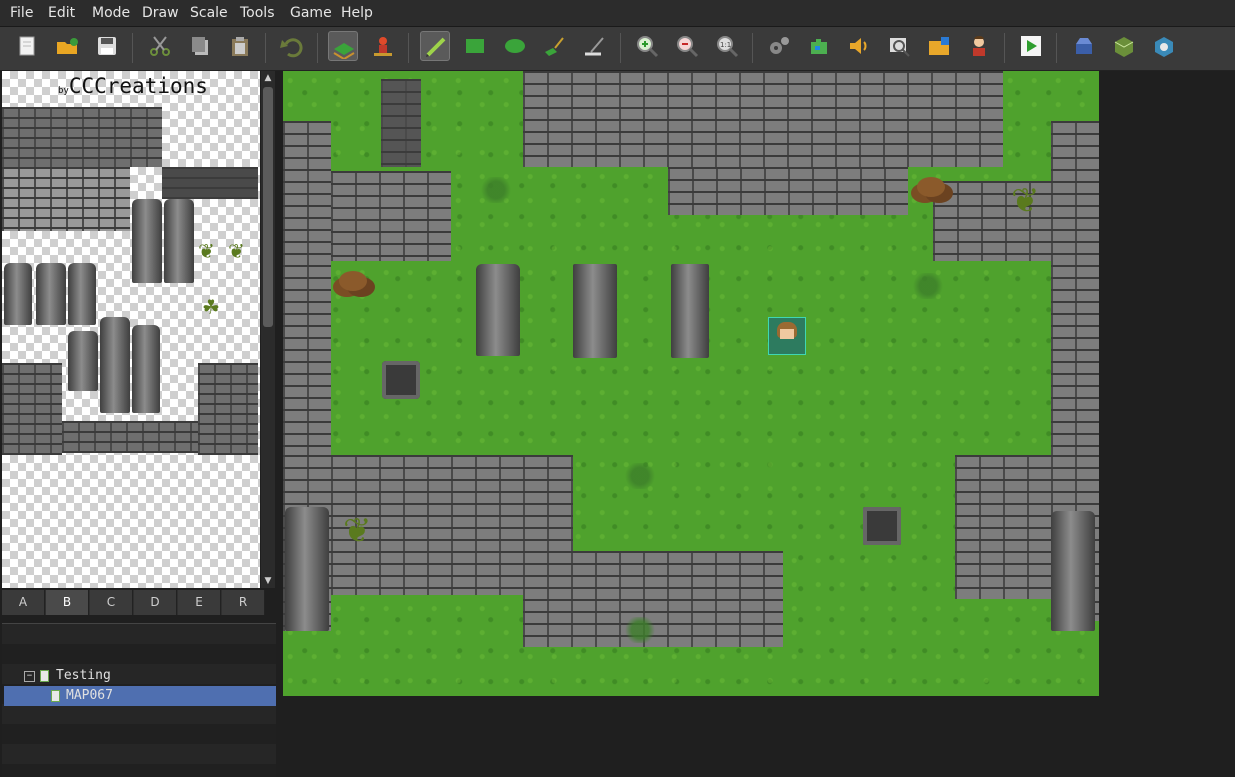  I want to click on undo-icon, so click(292, 46).